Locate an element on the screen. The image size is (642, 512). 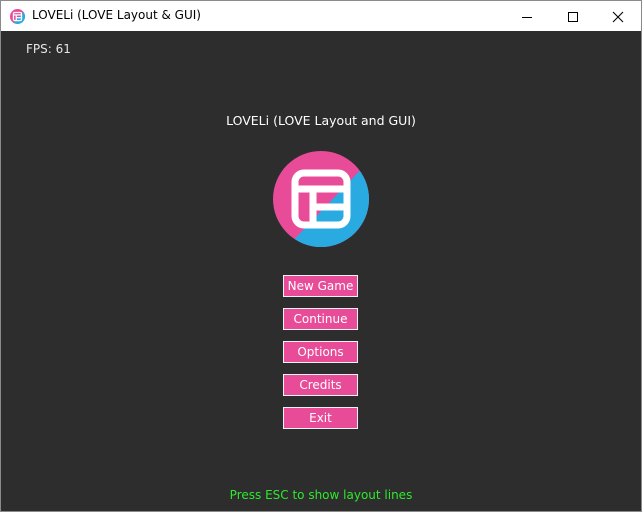
close-icon is located at coordinates (618, 17).